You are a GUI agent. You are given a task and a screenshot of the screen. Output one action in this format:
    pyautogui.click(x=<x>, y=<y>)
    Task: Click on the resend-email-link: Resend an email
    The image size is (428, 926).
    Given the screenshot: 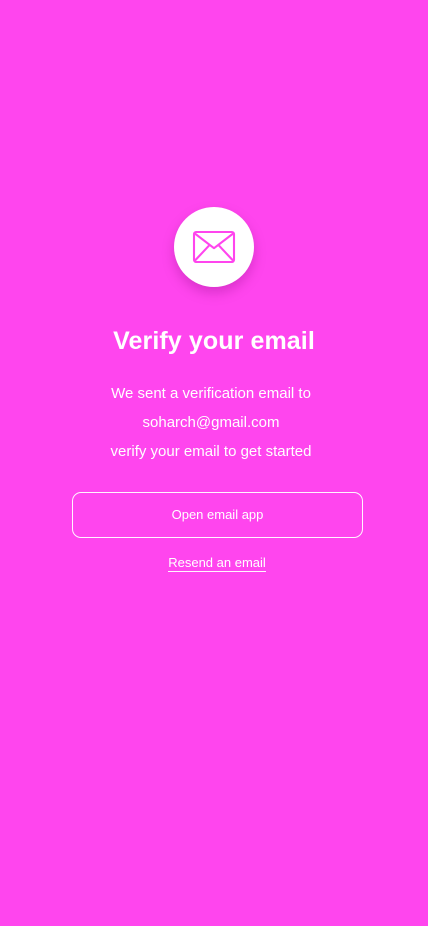 What is the action you would take?
    pyautogui.click(x=217, y=563)
    